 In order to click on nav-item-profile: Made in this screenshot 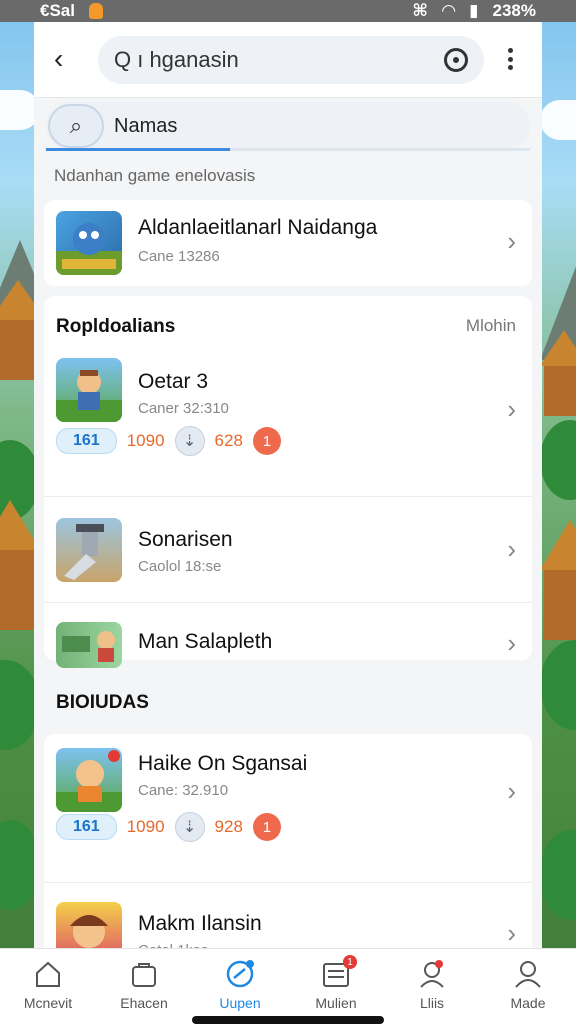, I will do `click(528, 986)`.